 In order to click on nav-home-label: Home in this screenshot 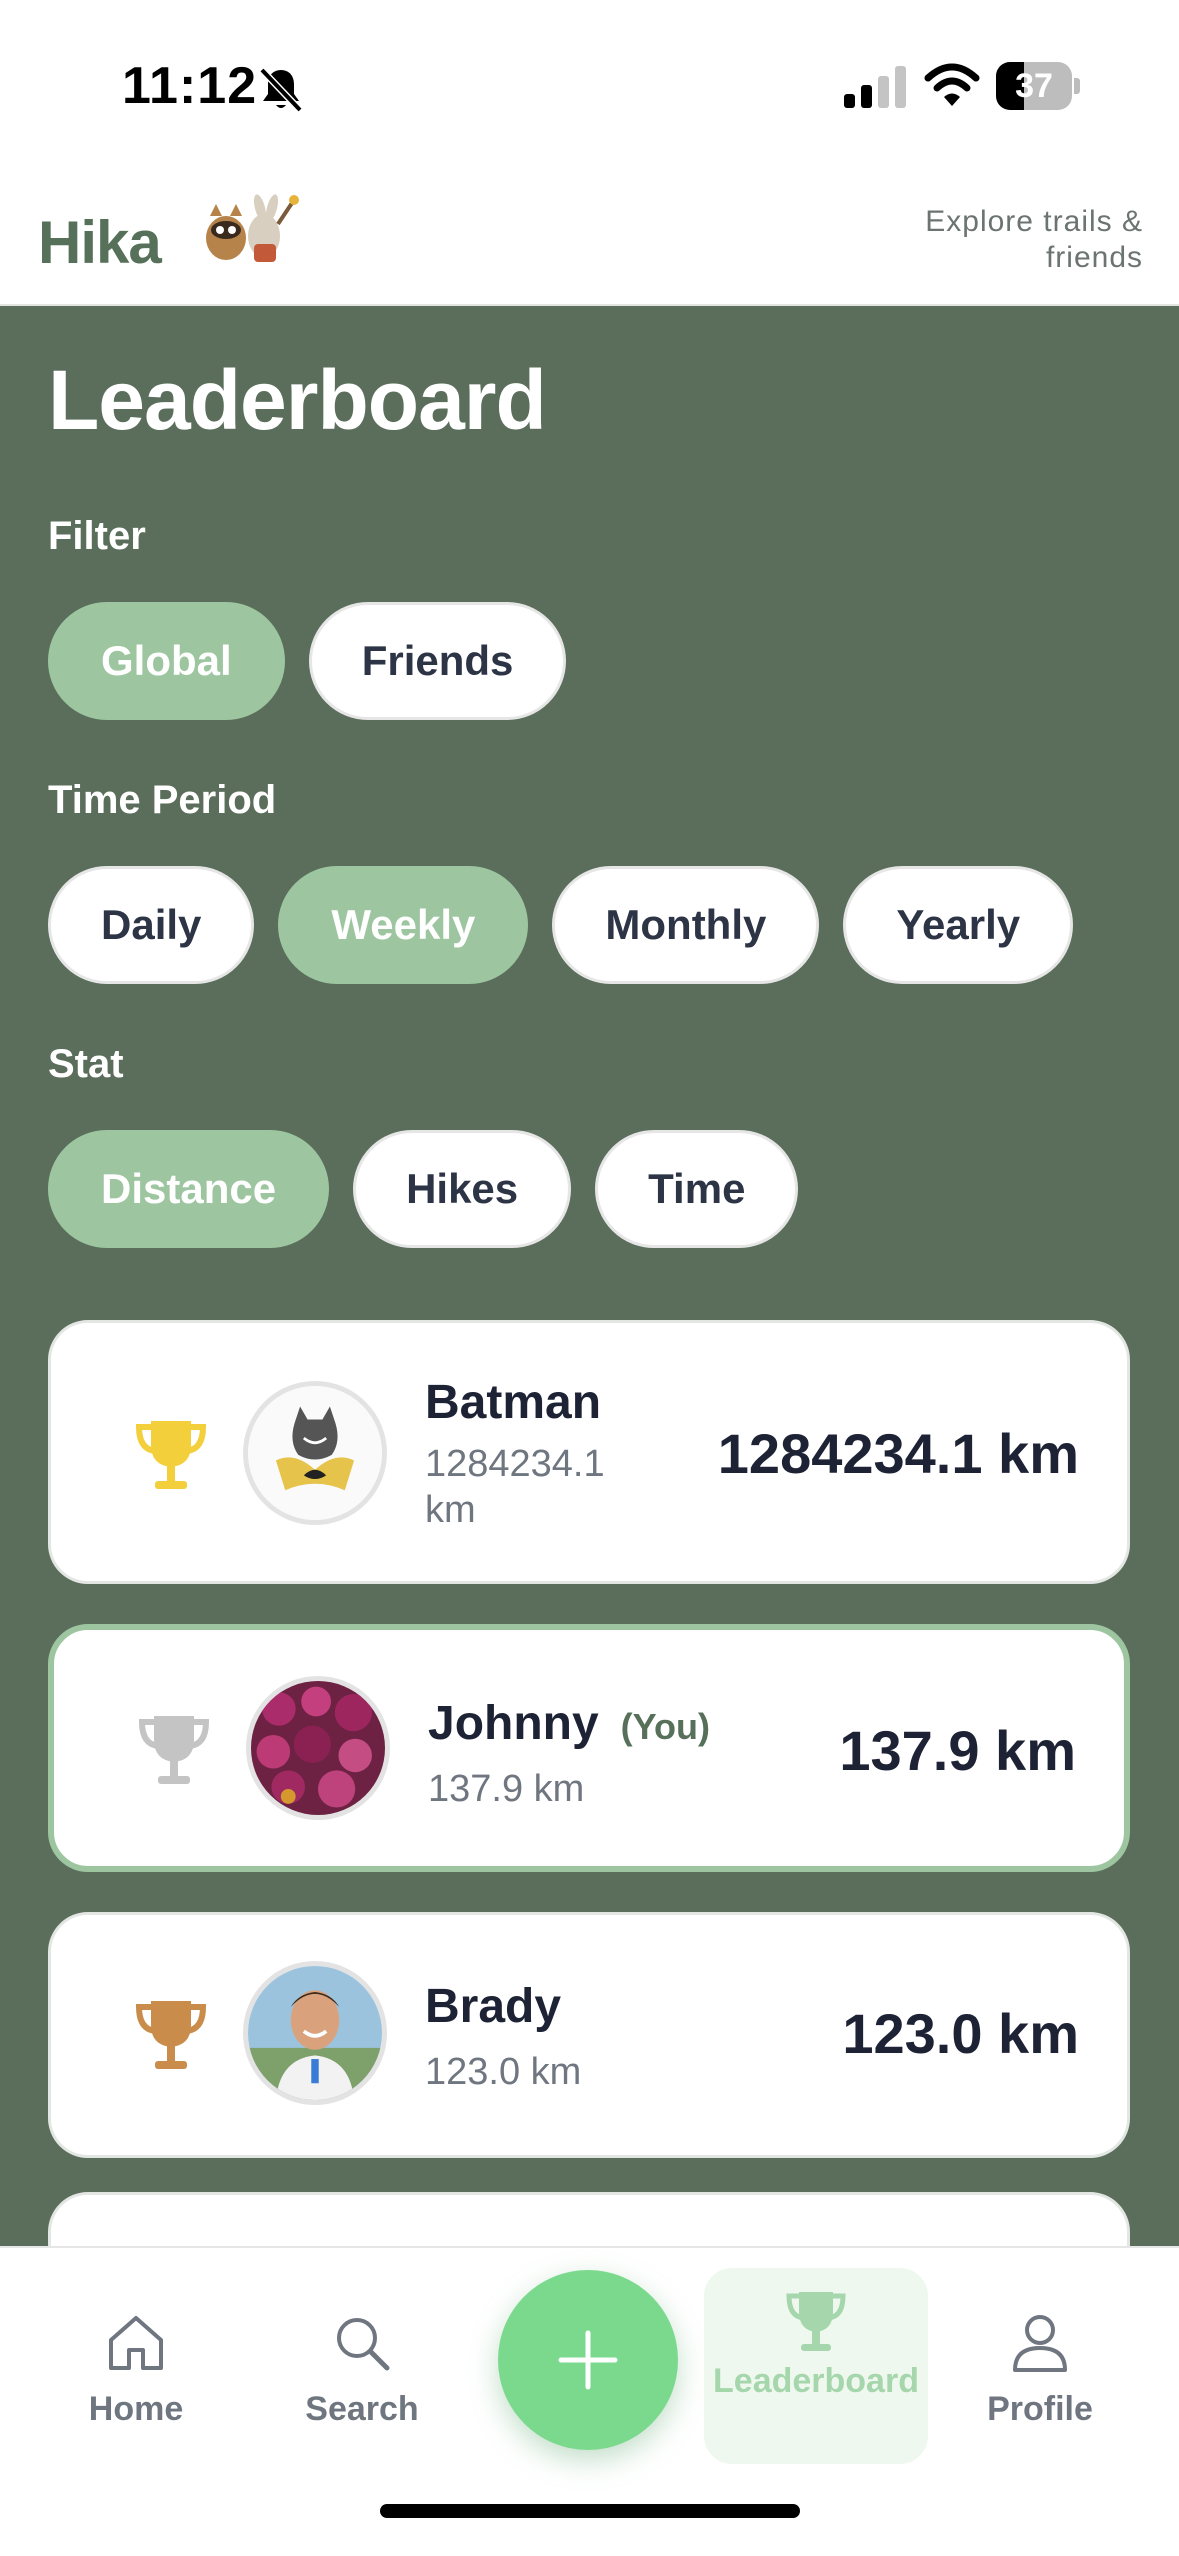, I will do `click(136, 2409)`.